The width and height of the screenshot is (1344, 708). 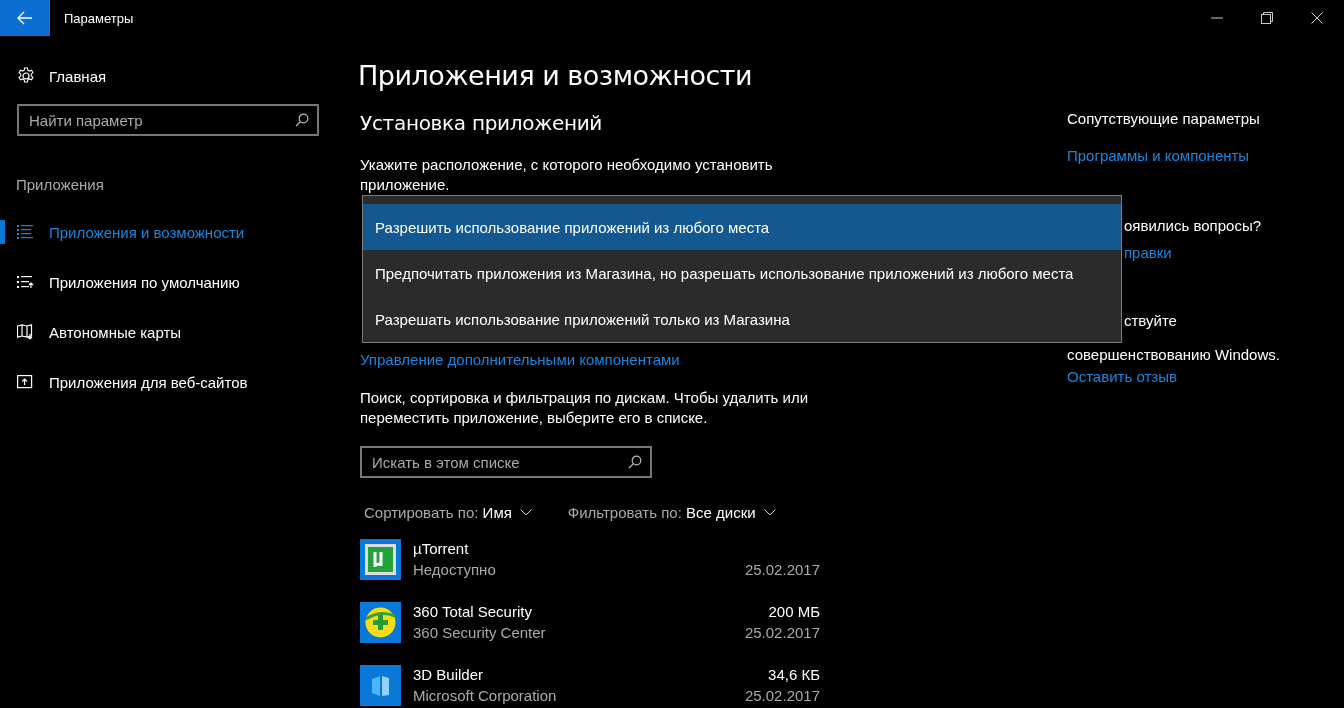 What do you see at coordinates (99, 18) in the screenshot?
I see `window-title: Параметры` at bounding box center [99, 18].